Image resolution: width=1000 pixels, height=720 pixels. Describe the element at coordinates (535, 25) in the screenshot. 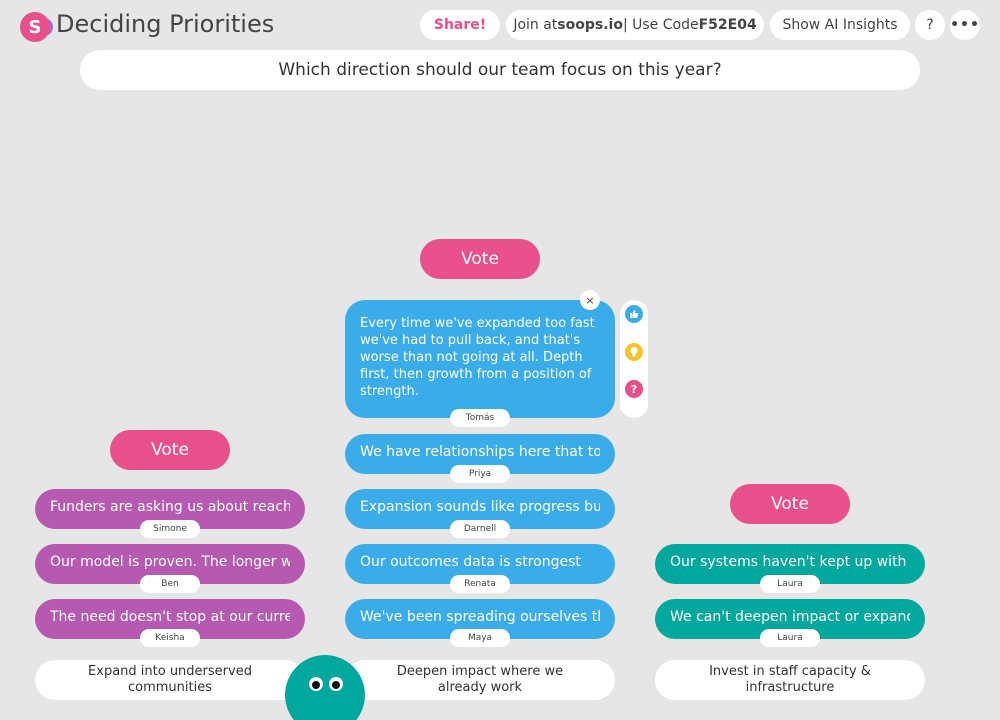

I see `join-prefix: Join at` at that location.